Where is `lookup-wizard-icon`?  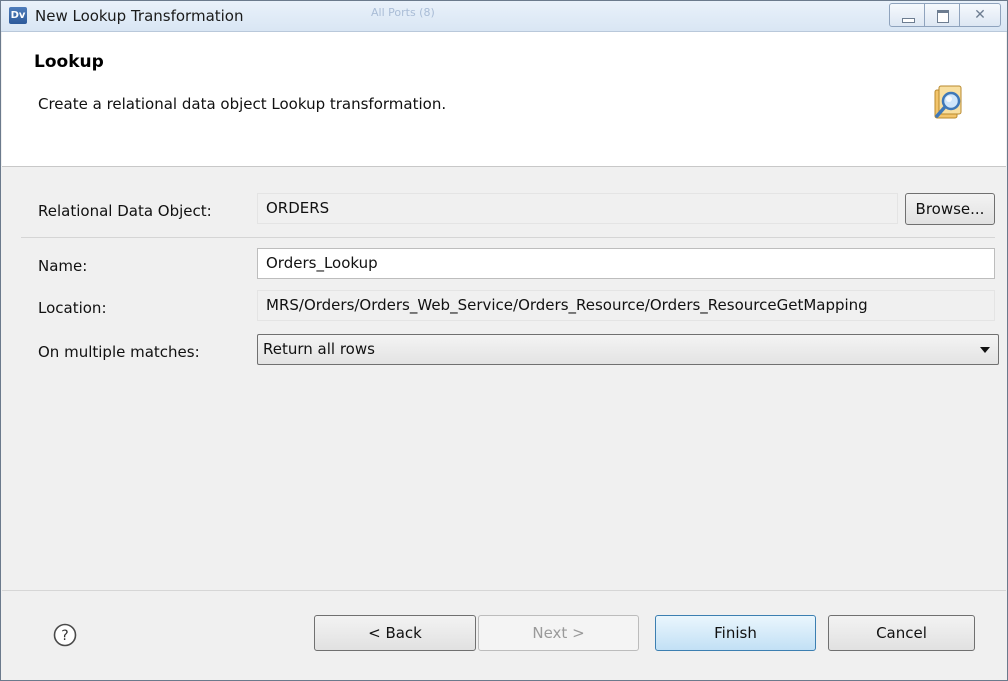 lookup-wizard-icon is located at coordinates (948, 102).